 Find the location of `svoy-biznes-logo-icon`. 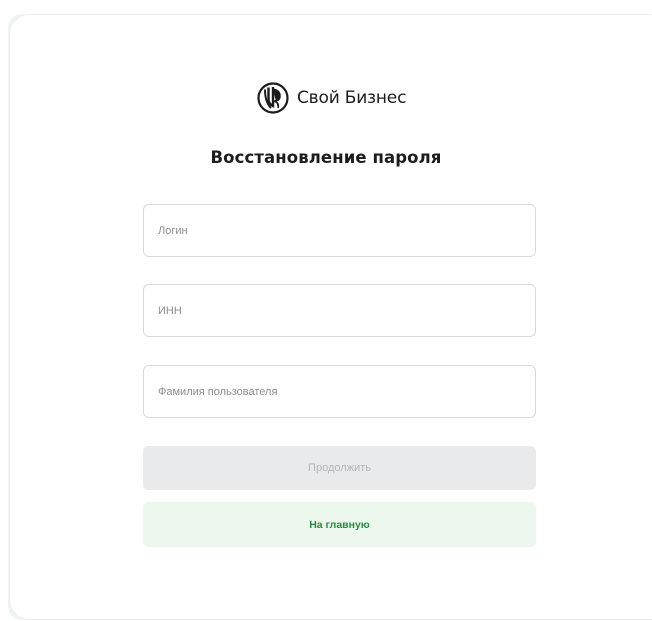

svoy-biznes-logo-icon is located at coordinates (273, 98).